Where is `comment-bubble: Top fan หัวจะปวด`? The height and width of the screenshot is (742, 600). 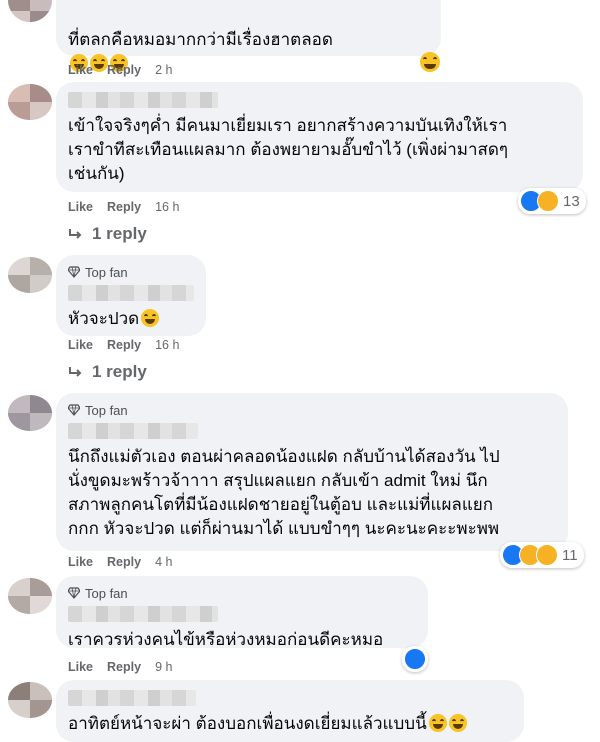
comment-bubble: Top fan หัวจะปวด is located at coordinates (131, 295).